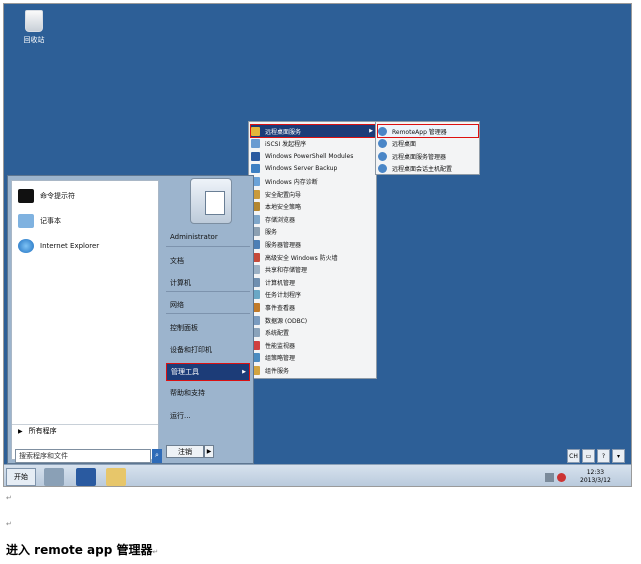 The width and height of the screenshot is (641, 564). I want to click on admin-tools-item: 安全配置向导, so click(313, 194).